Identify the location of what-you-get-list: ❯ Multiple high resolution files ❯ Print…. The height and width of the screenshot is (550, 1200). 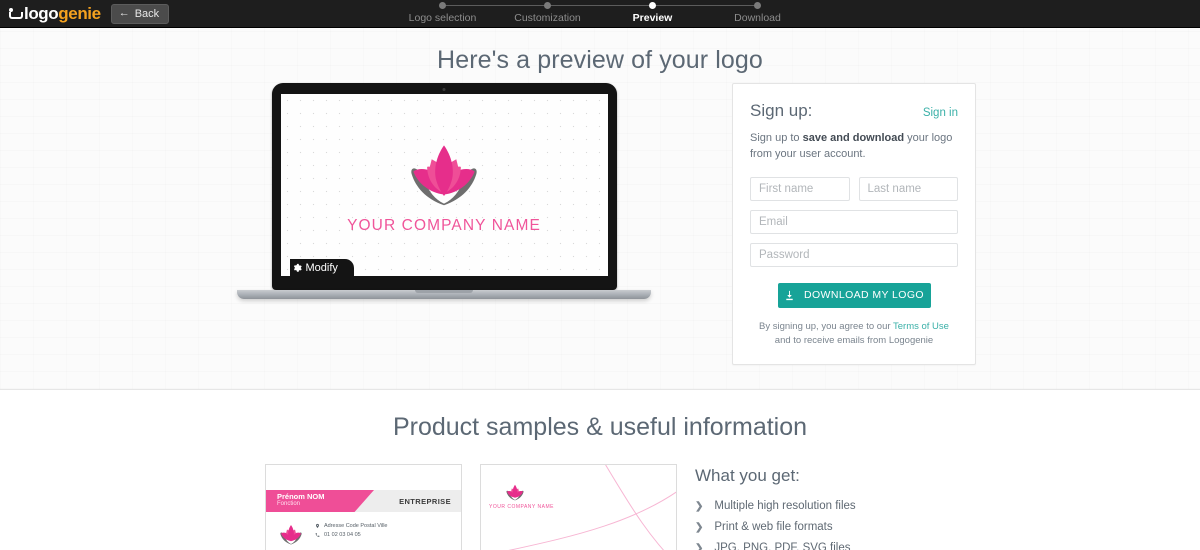
(815, 525).